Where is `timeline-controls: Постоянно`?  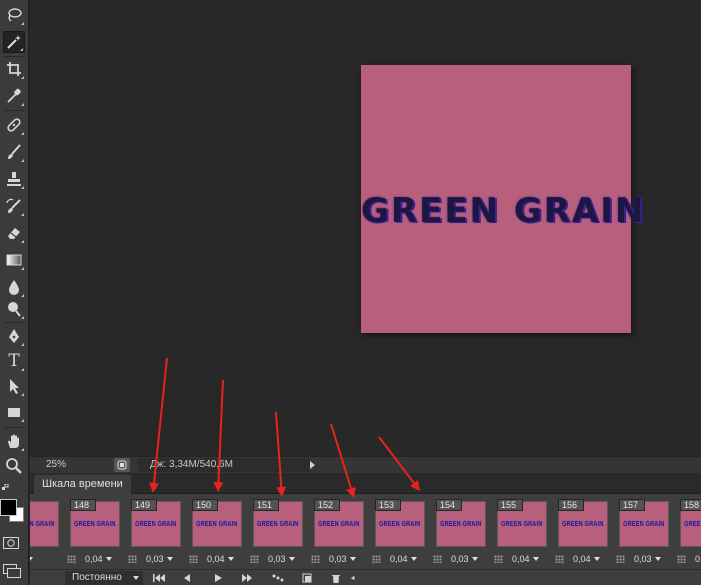 timeline-controls: Постоянно is located at coordinates (365, 577).